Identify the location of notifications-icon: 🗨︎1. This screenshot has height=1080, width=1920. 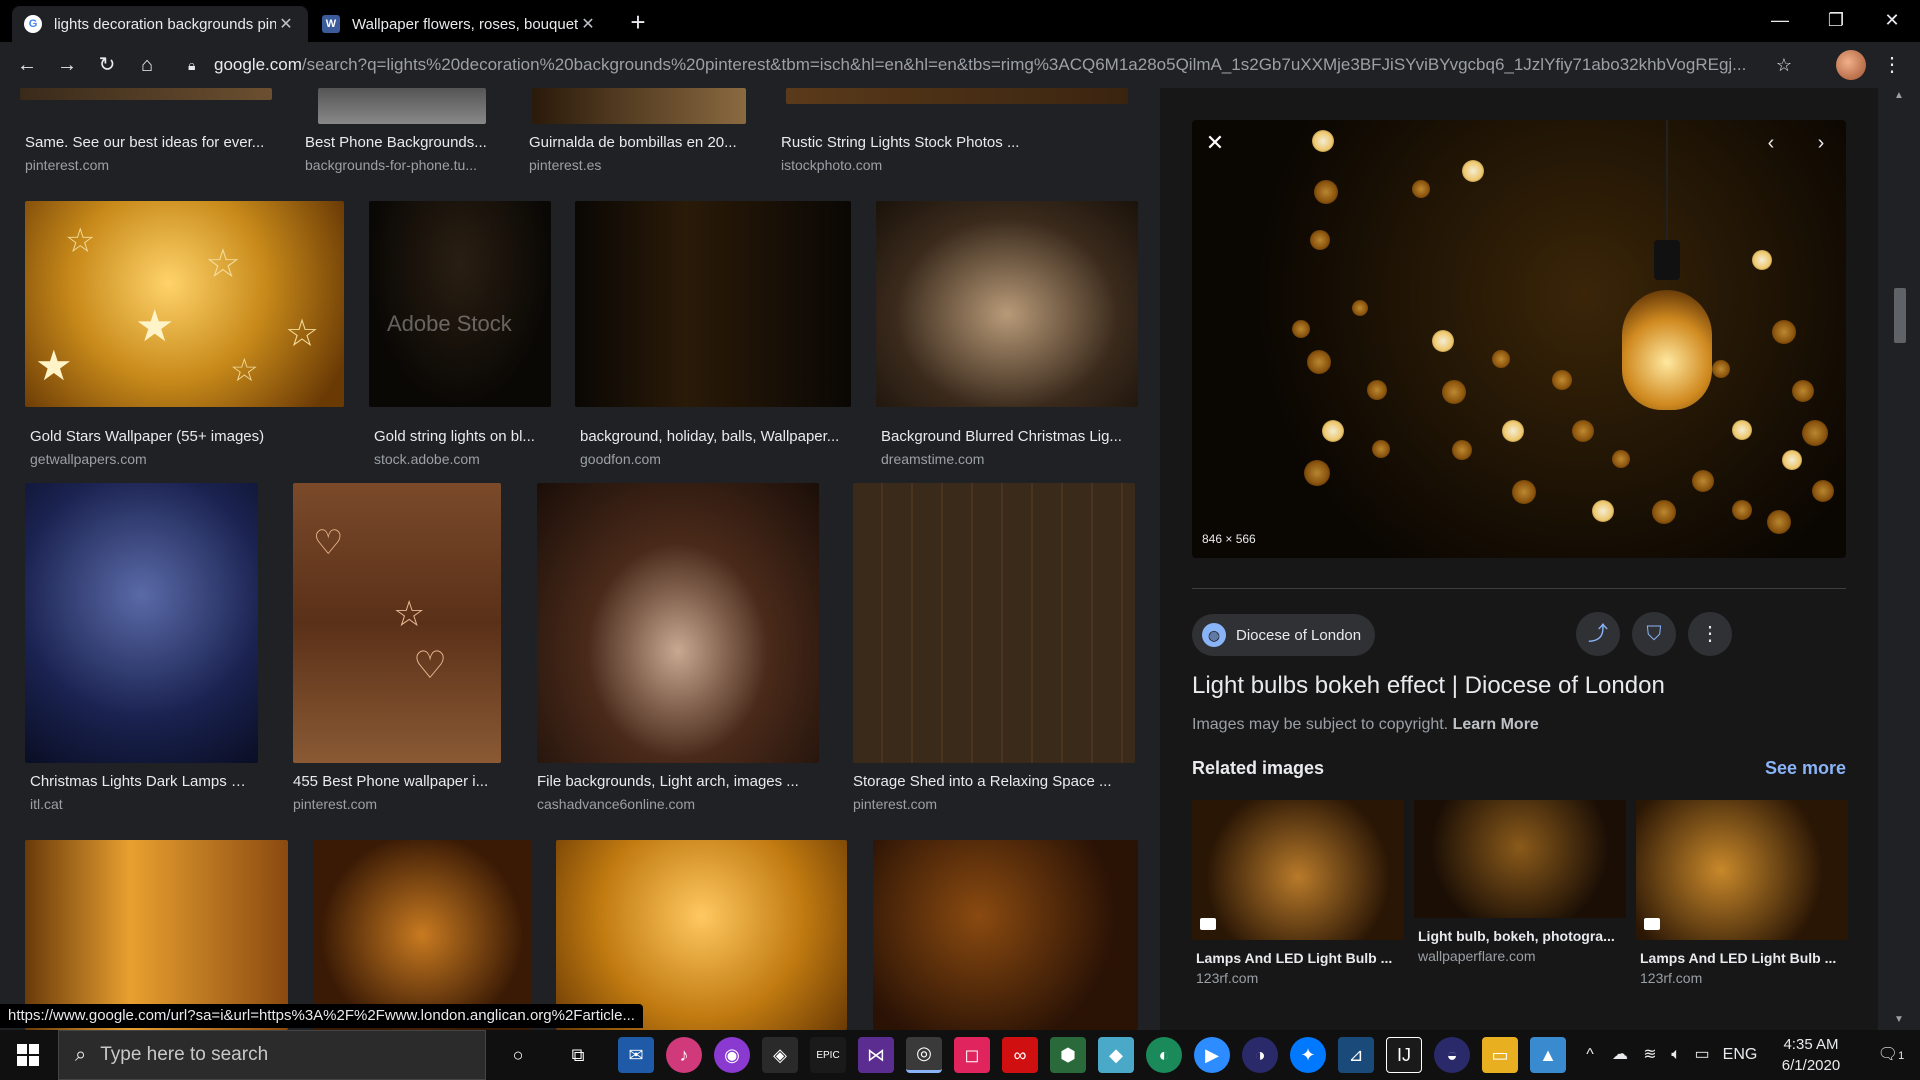
(1891, 1055).